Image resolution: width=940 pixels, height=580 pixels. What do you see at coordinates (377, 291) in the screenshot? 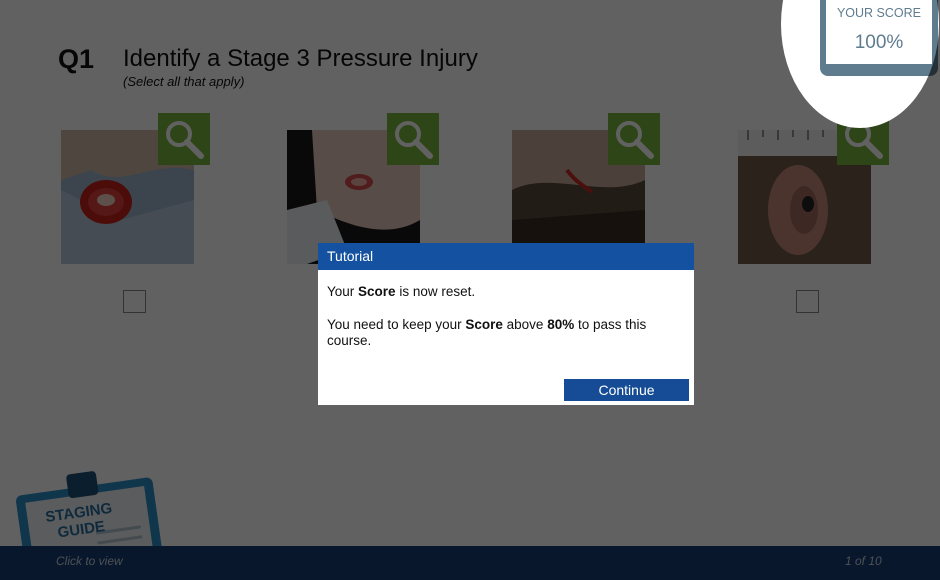
I see `msg1-bold: Score` at bounding box center [377, 291].